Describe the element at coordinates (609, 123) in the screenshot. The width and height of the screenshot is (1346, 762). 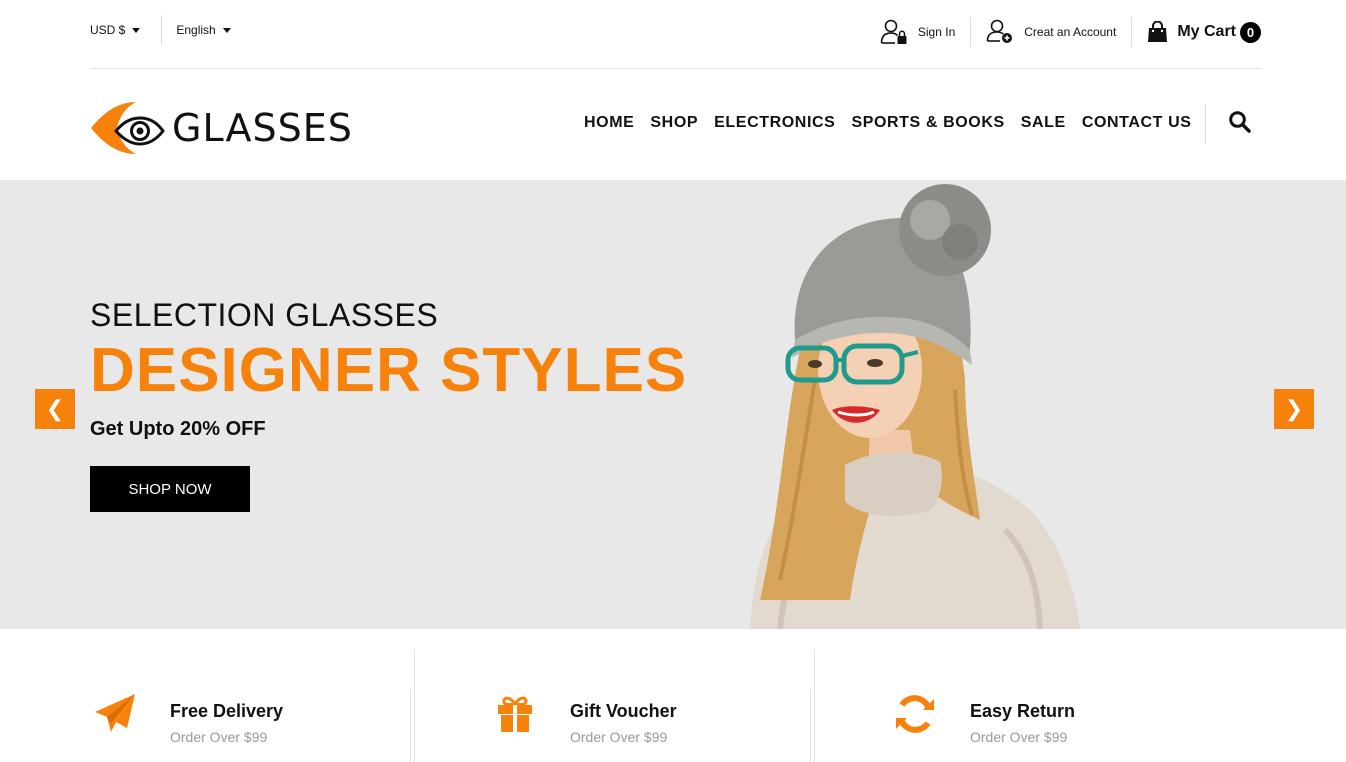
I see `nav-item-home: HOME` at that location.